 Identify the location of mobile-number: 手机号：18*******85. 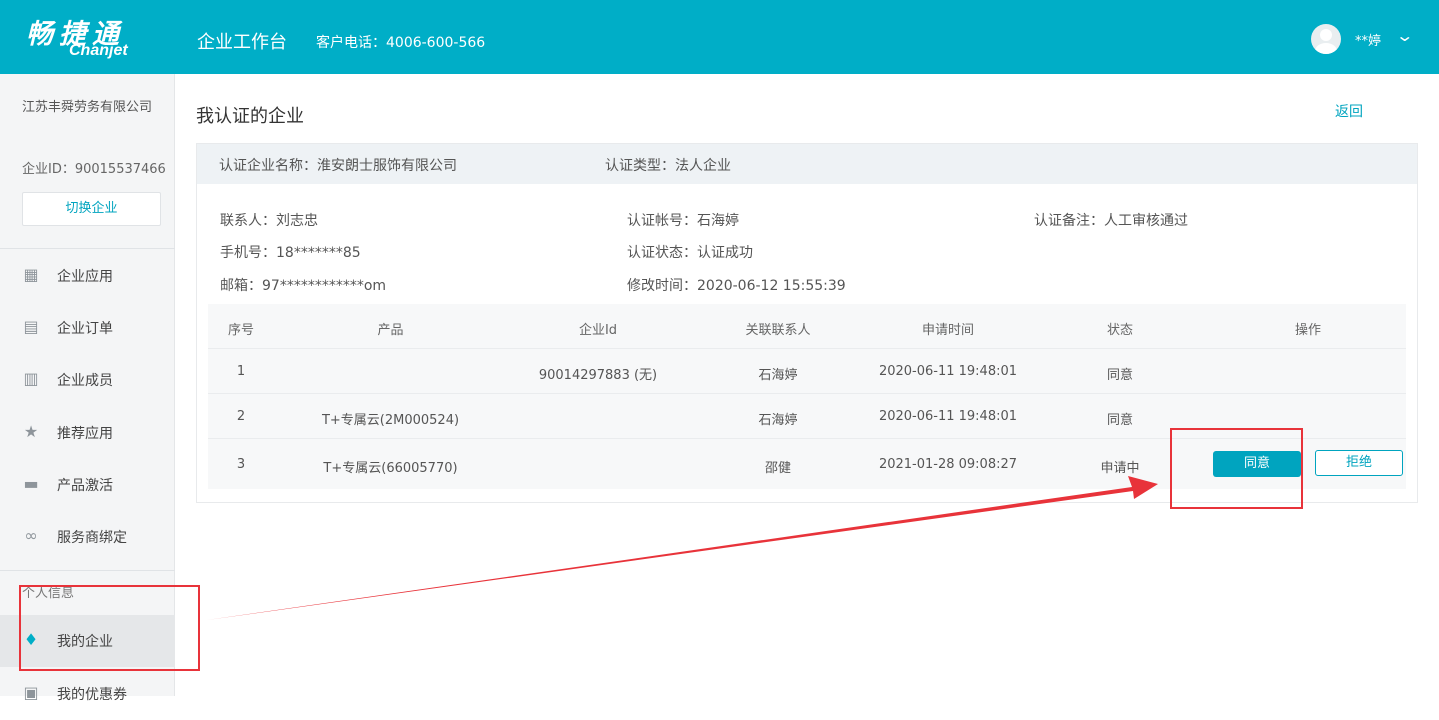
(290, 253).